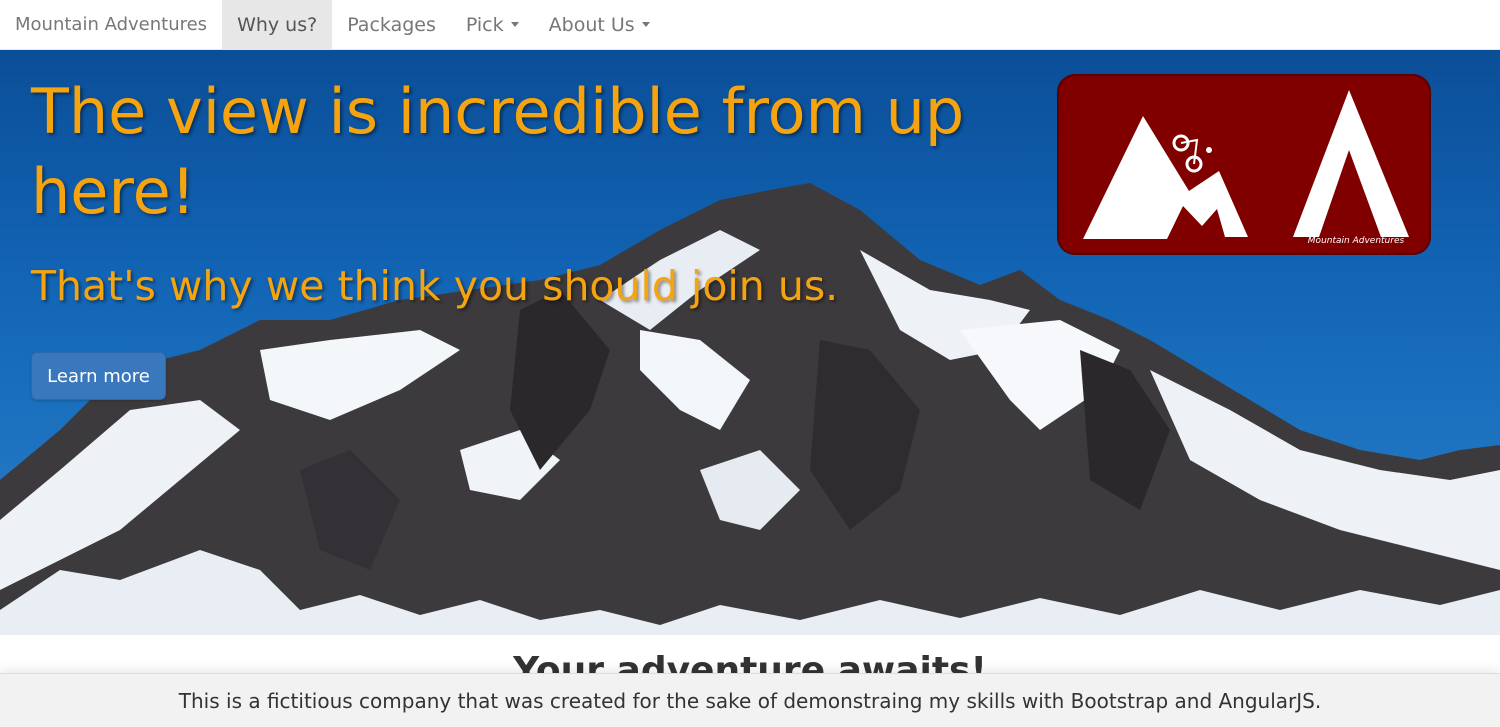 The width and height of the screenshot is (1500, 727). I want to click on nav-packages-label: Packages, so click(391, 24).